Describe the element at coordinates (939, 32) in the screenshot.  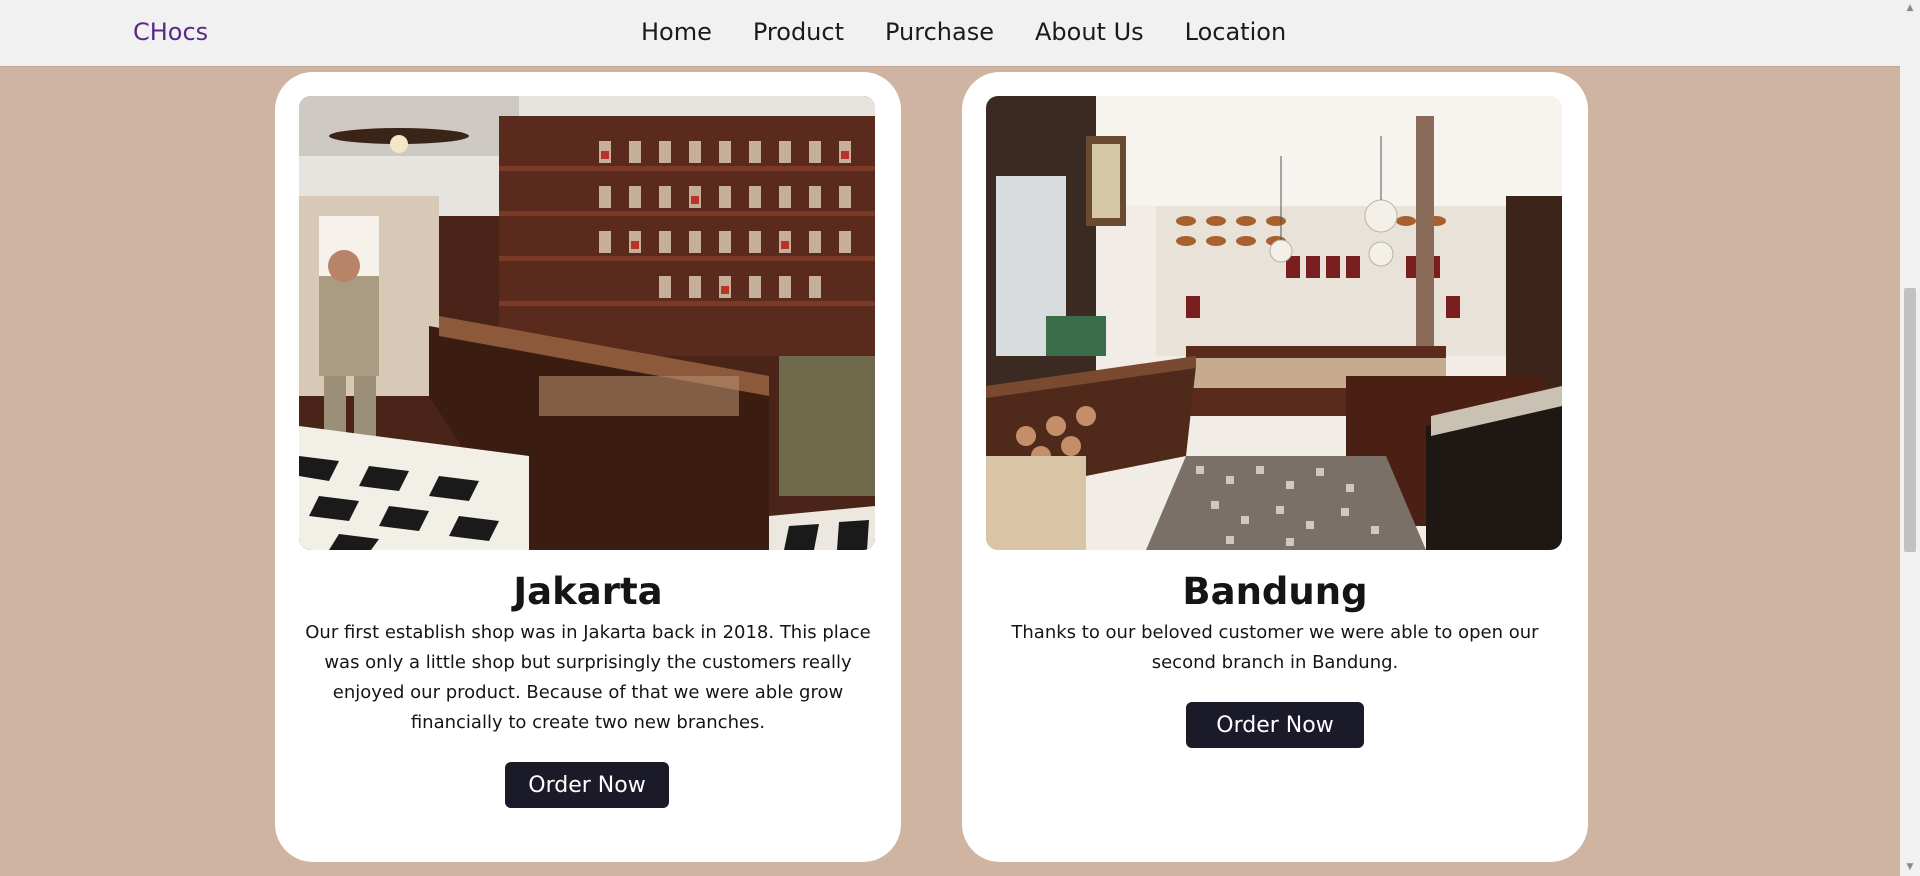
I see `nav-link-purchase: Purchase` at that location.